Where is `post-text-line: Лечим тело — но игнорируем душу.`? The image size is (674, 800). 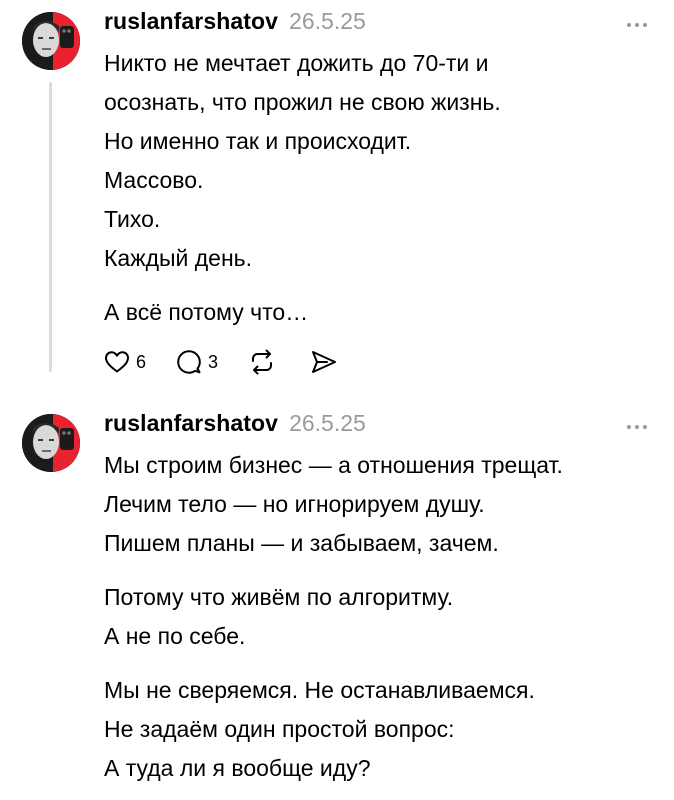
post-text-line: Лечим тело — но игнорируем душу. is located at coordinates (294, 504).